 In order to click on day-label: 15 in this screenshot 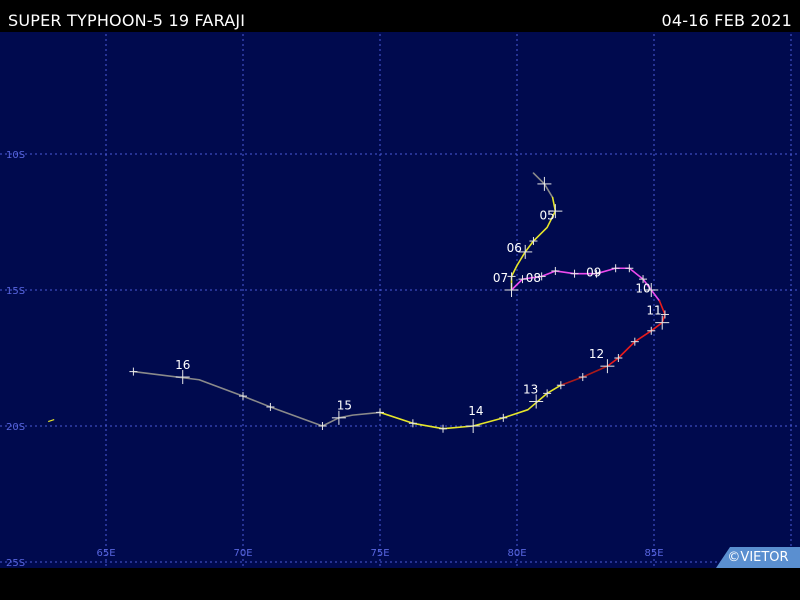, I will do `click(344, 406)`.